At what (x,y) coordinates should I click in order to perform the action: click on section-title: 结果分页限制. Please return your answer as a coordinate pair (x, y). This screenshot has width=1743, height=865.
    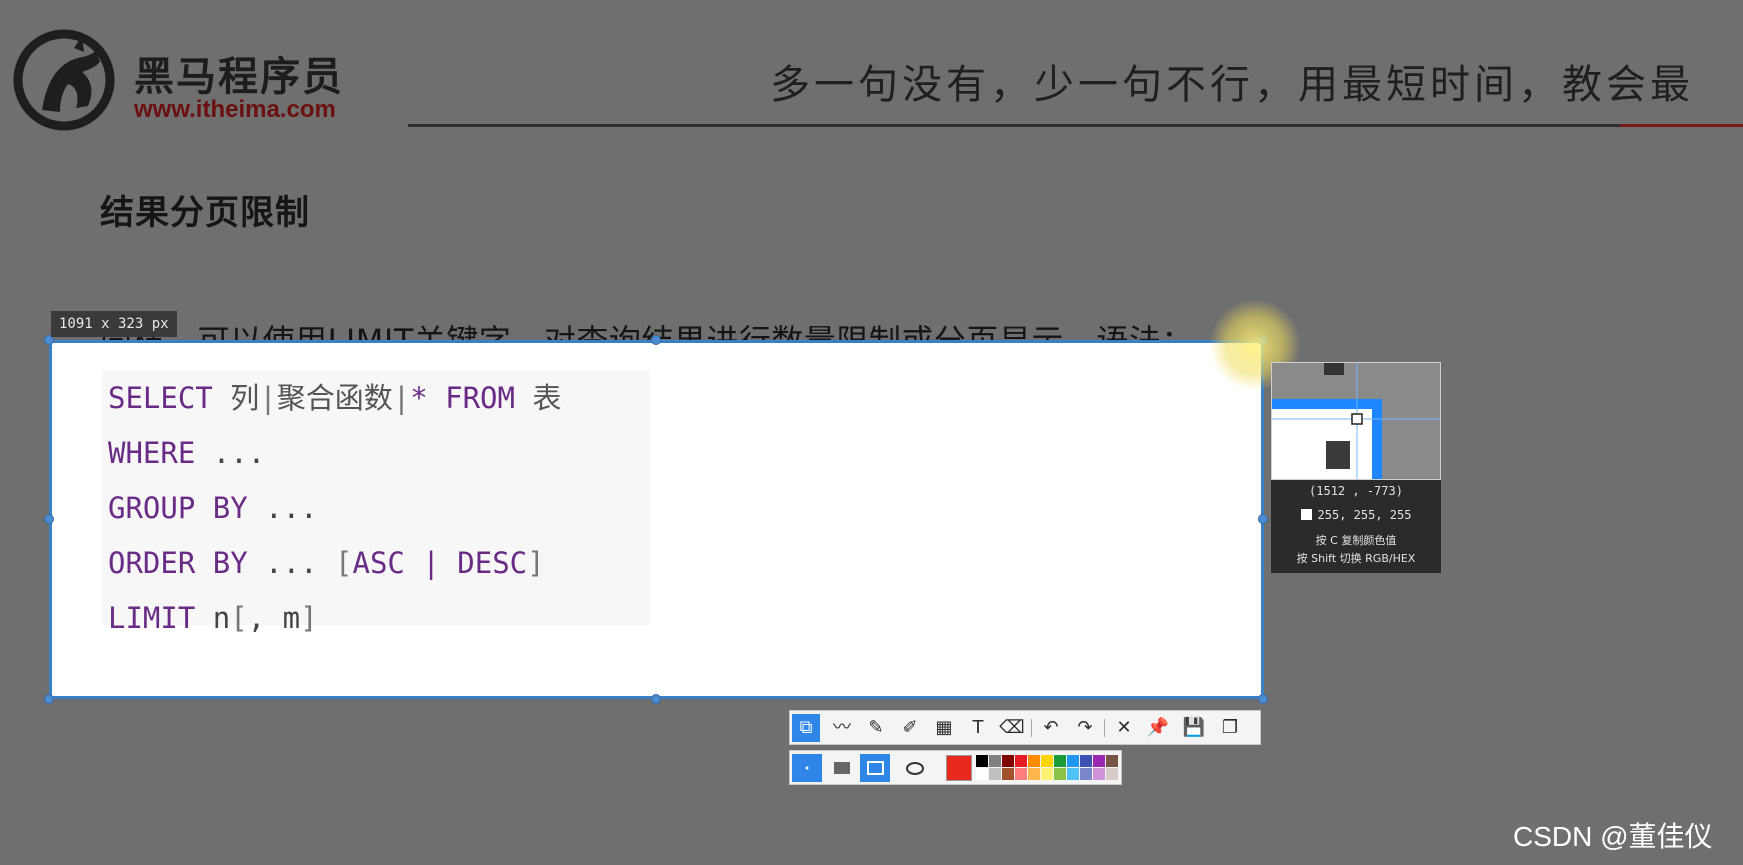
    Looking at the image, I should click on (205, 213).